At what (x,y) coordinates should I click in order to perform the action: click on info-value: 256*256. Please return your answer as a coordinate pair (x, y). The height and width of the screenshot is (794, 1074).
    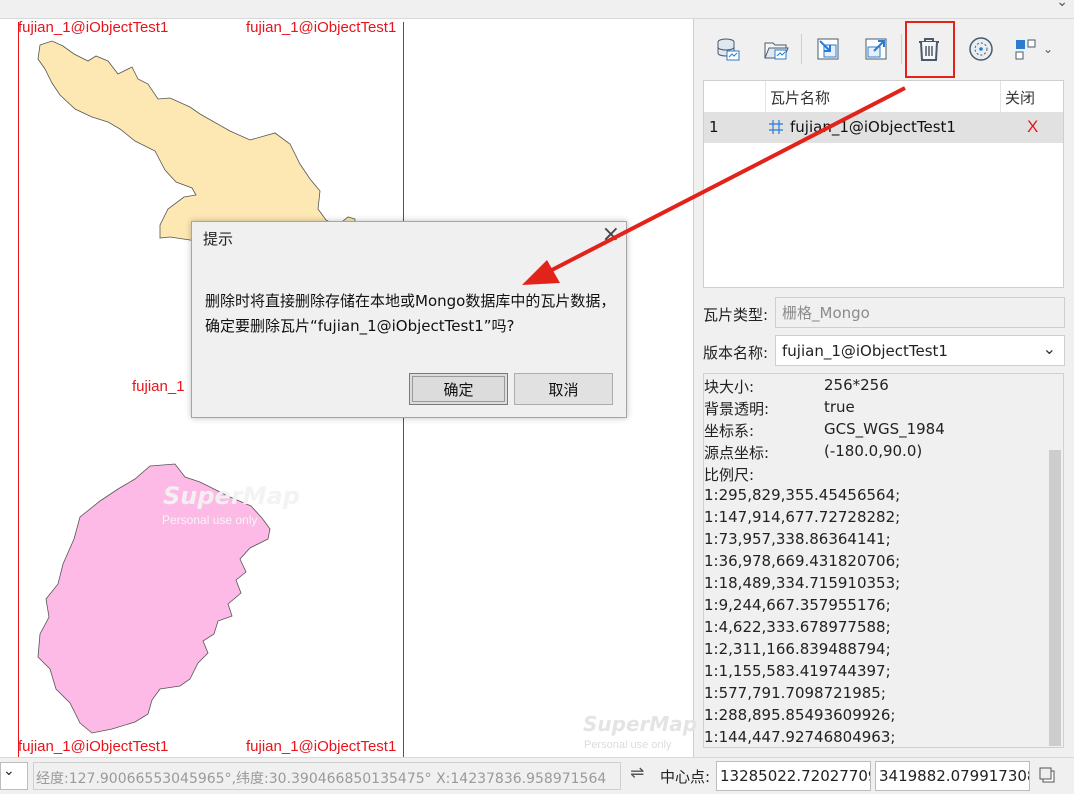
    Looking at the image, I should click on (856, 385).